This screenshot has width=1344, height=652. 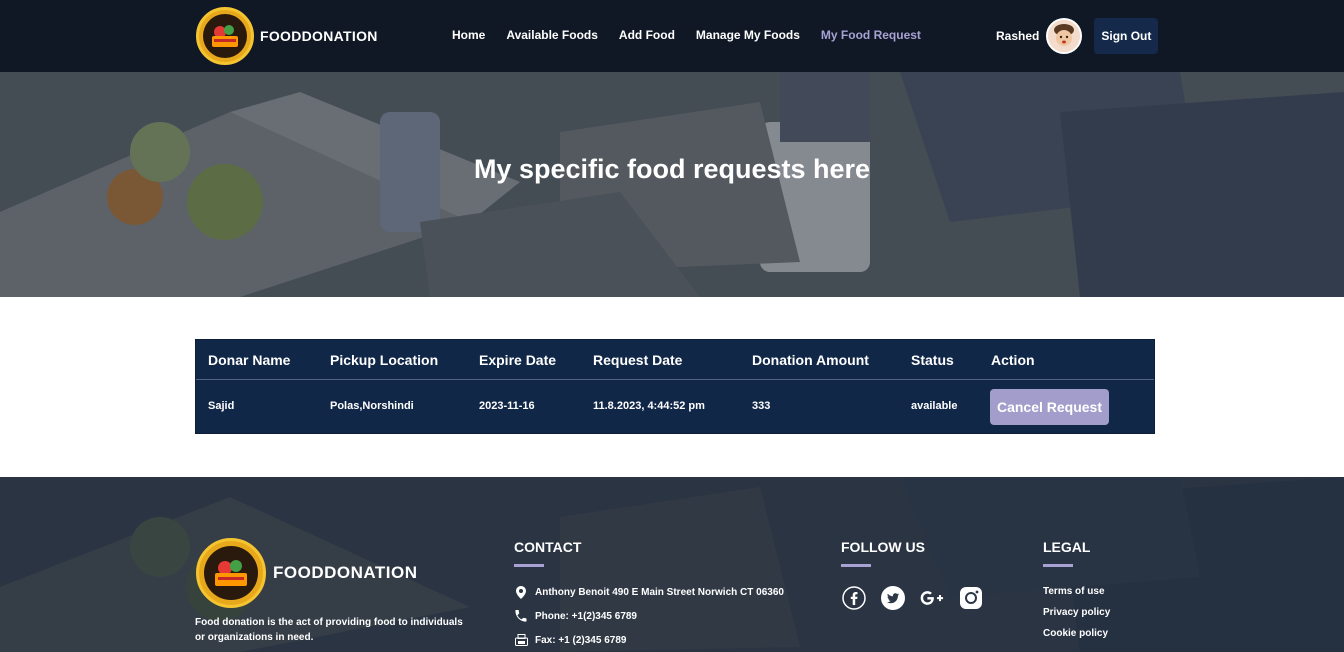 I want to click on location-pin-icon, so click(x=521, y=592).